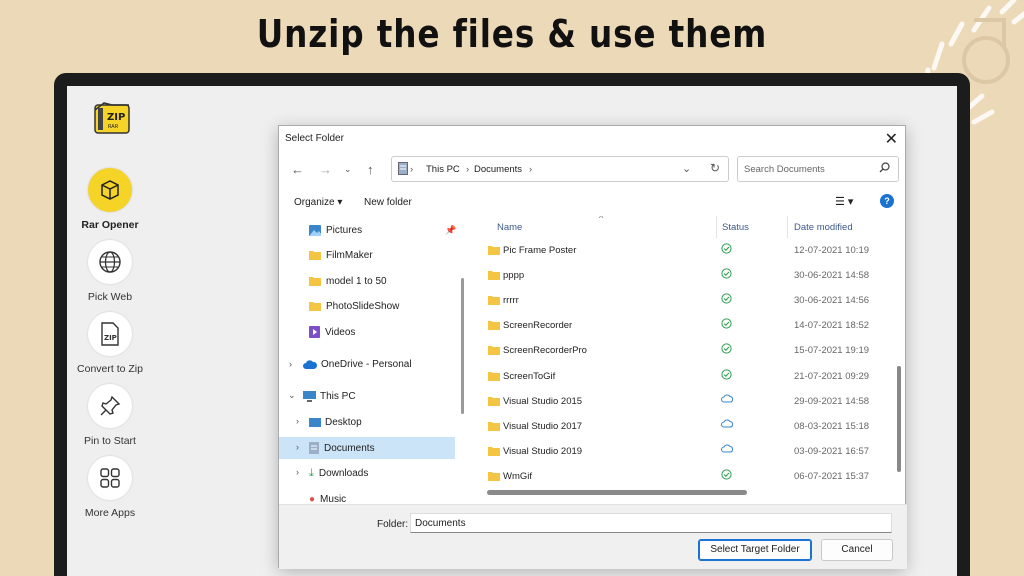 This screenshot has width=1024, height=576. What do you see at coordinates (735, 227) in the screenshot?
I see `column-status: Status` at bounding box center [735, 227].